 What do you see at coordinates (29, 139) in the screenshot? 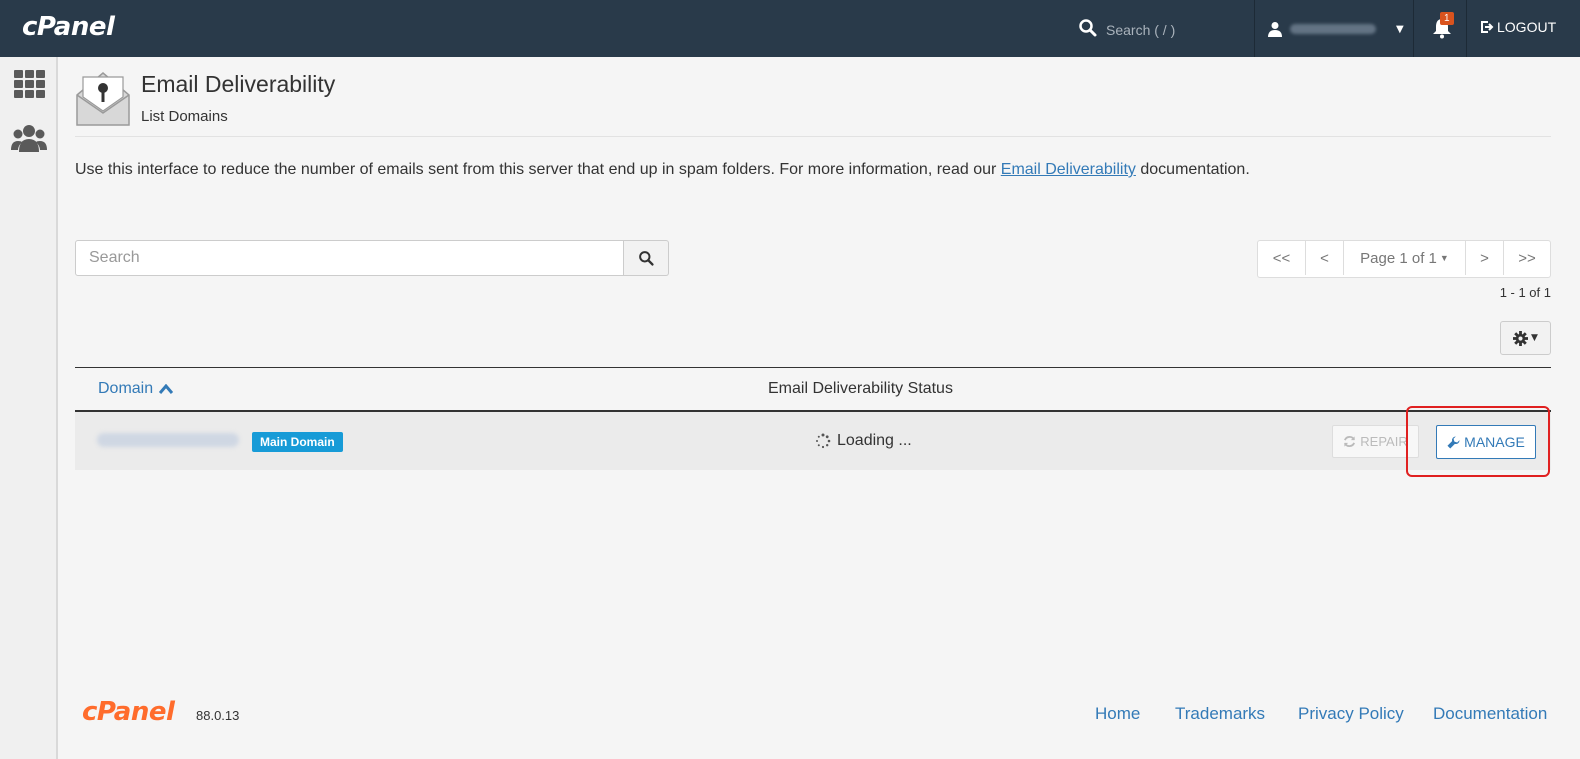
I see `users-icon` at bounding box center [29, 139].